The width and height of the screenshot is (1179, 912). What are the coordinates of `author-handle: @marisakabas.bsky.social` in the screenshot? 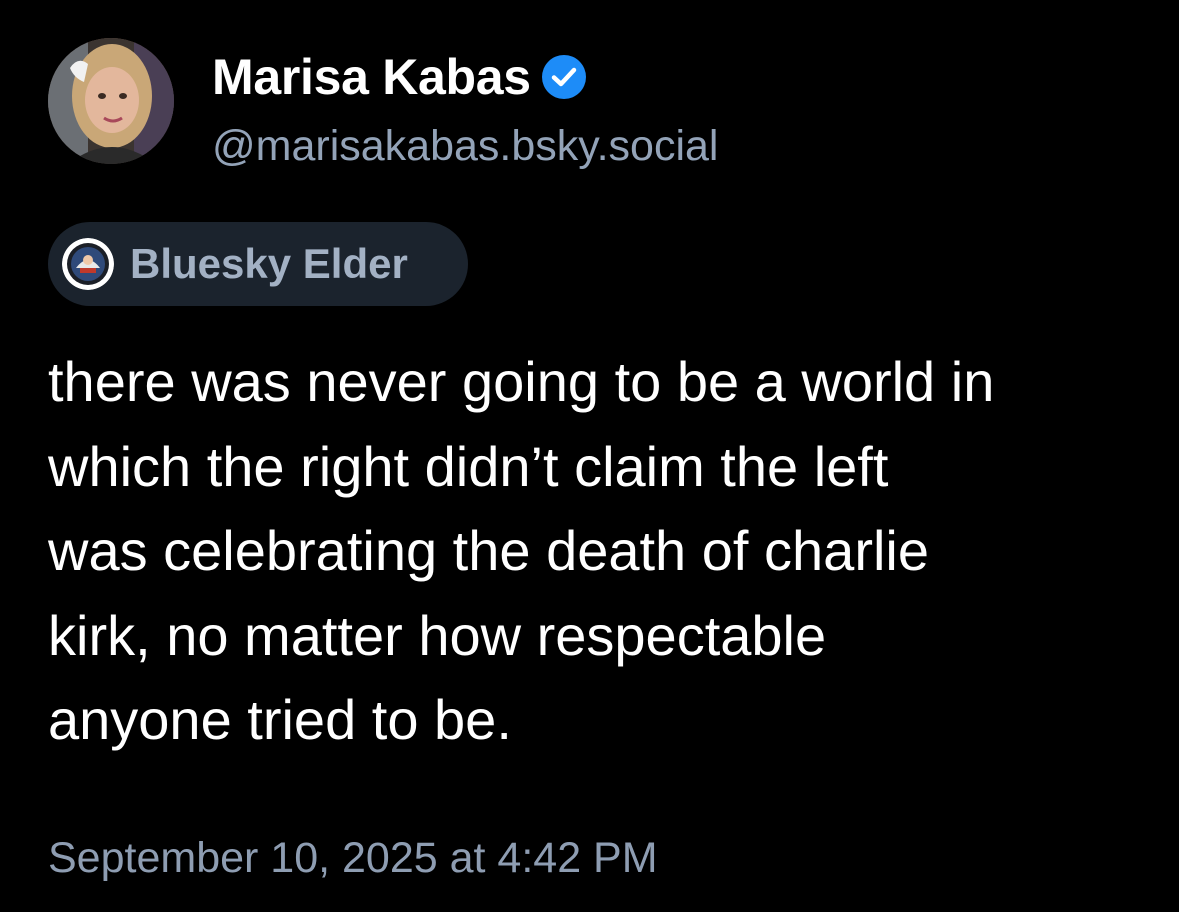 It's located at (465, 146).